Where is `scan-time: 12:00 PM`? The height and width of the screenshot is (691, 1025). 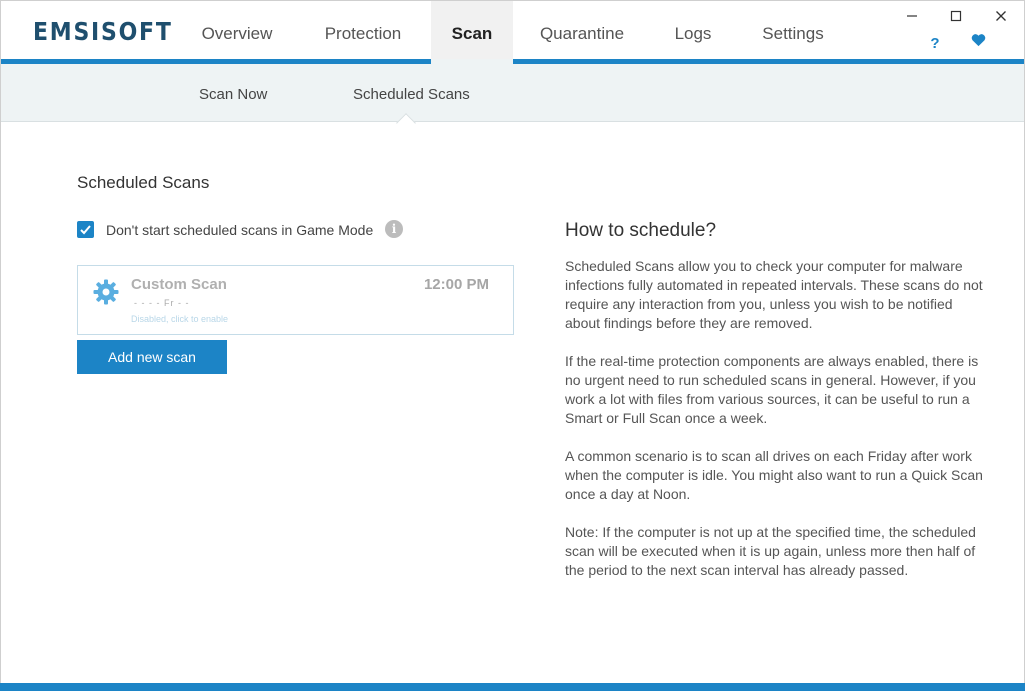
scan-time: 12:00 PM is located at coordinates (456, 284).